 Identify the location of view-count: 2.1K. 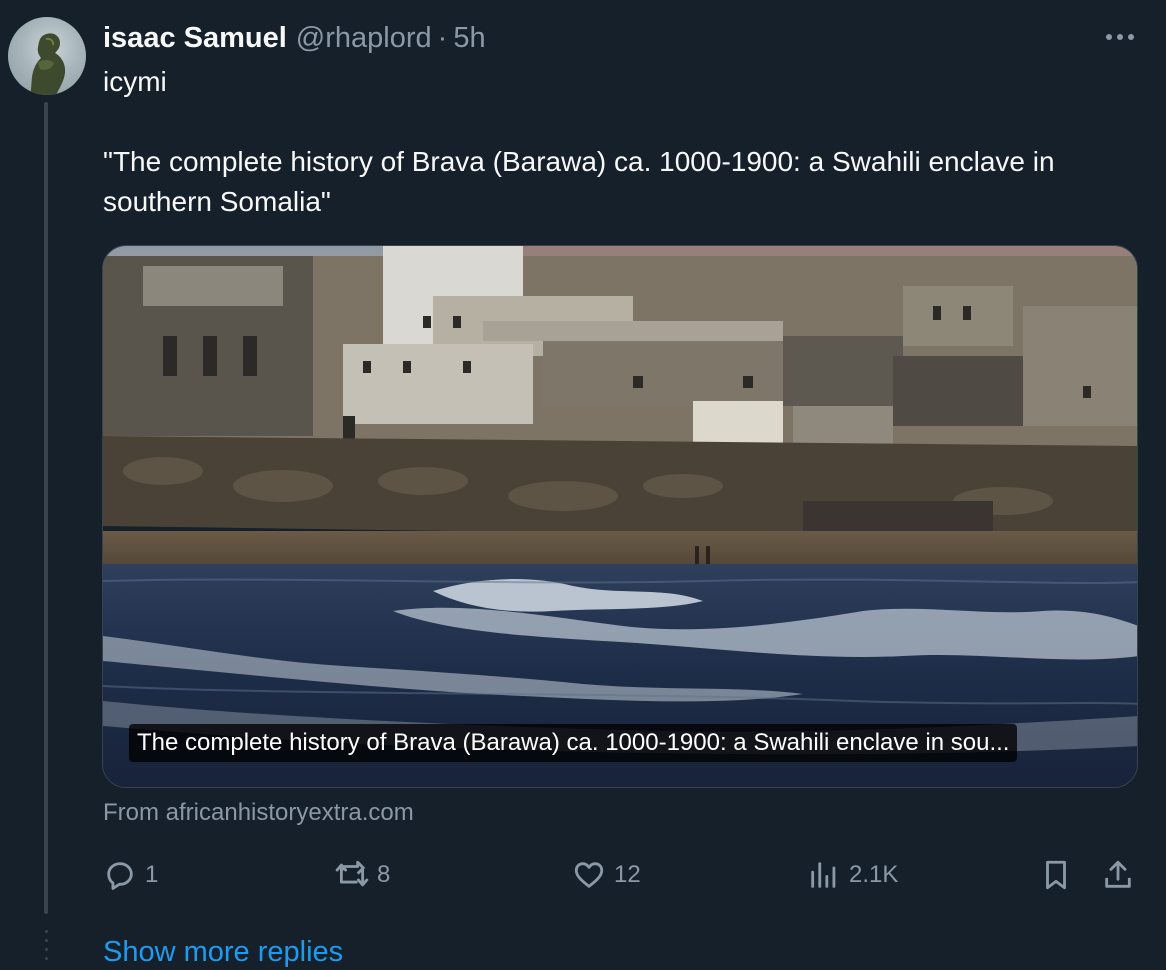
(874, 874).